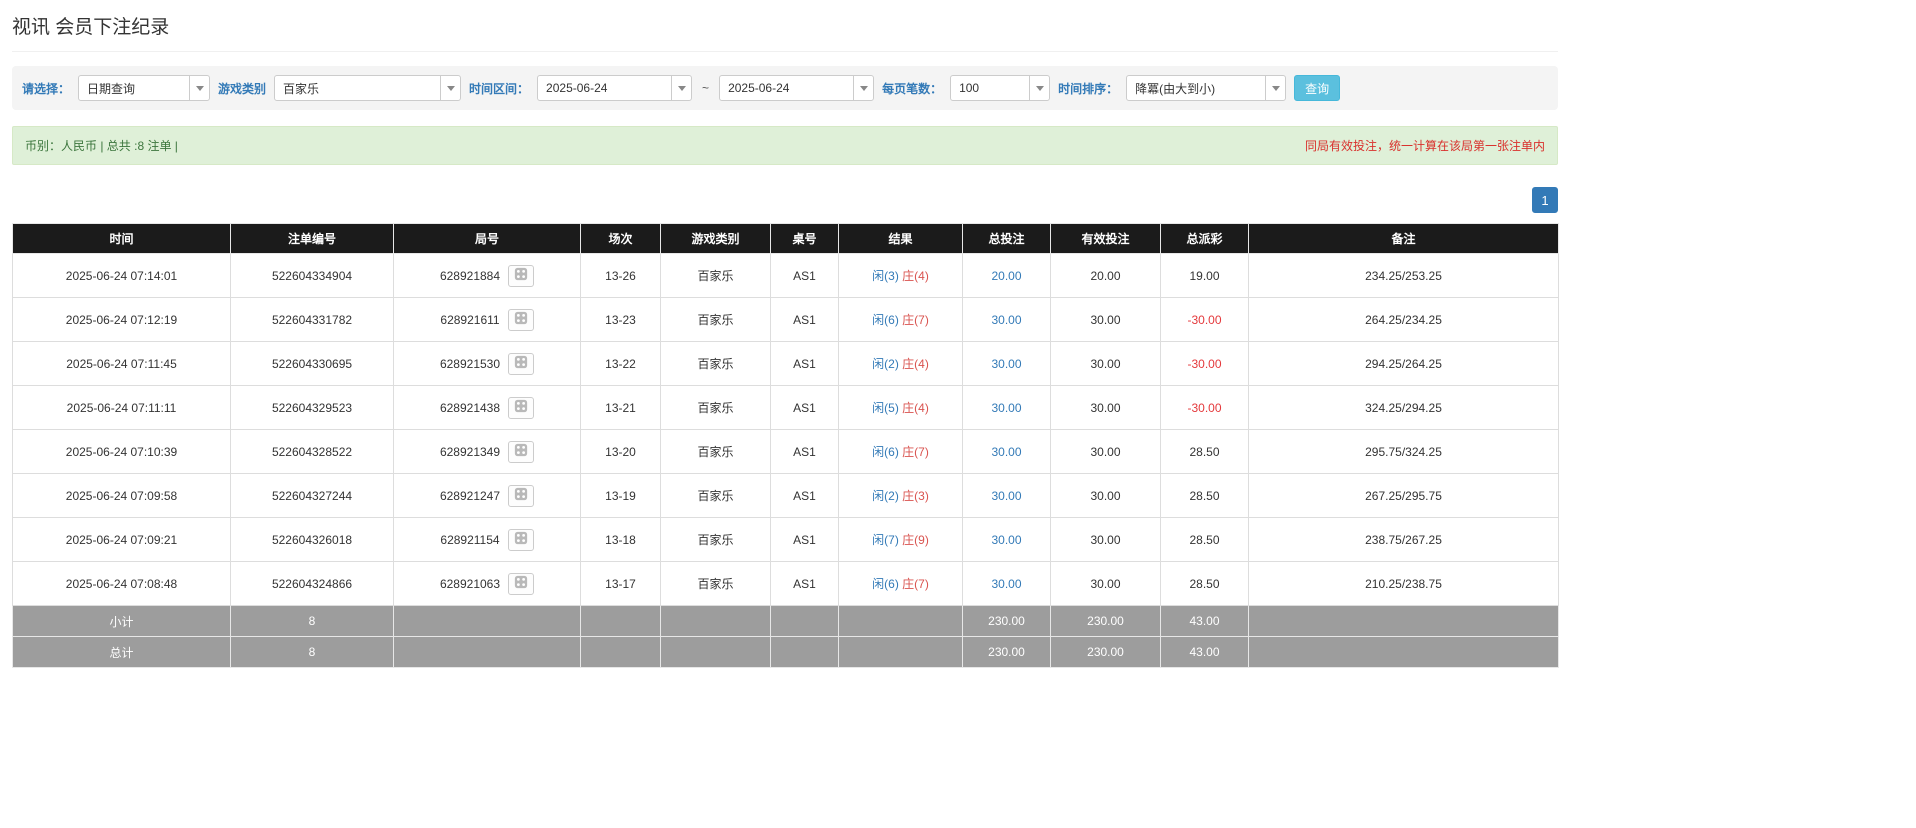  Describe the element at coordinates (1006, 621) in the screenshot. I see `subtotal-total-bet: 230.00` at that location.